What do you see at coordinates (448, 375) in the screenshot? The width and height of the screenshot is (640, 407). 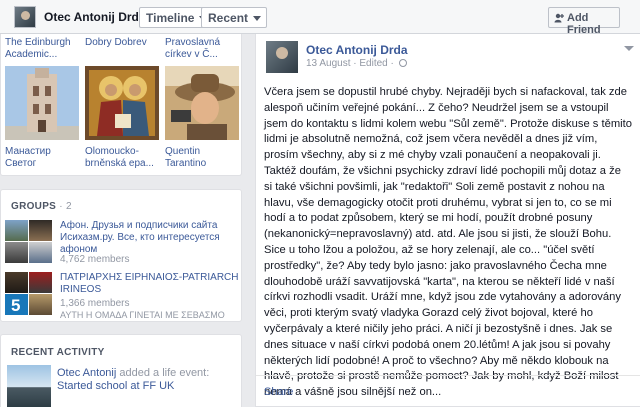 I see `post-divider` at bounding box center [448, 375].